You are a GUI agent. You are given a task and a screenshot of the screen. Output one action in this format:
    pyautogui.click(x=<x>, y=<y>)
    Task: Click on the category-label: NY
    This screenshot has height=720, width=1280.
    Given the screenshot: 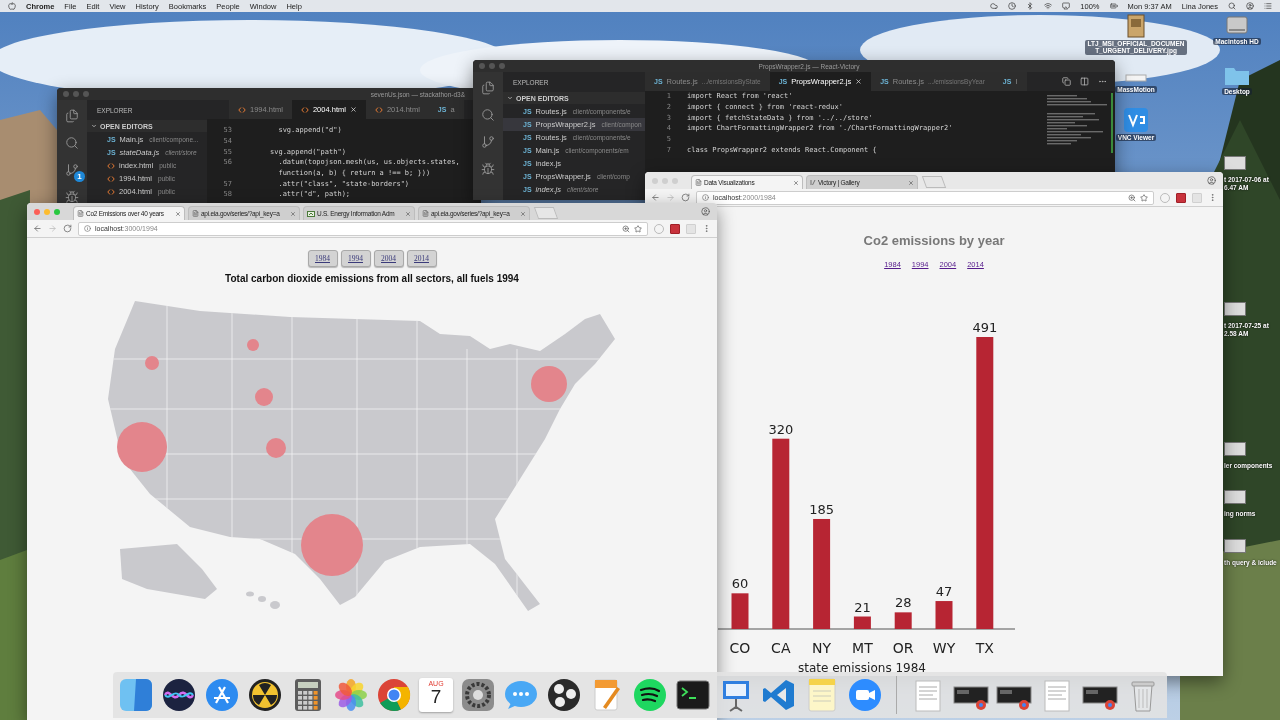 What is the action you would take?
    pyautogui.click(x=822, y=648)
    